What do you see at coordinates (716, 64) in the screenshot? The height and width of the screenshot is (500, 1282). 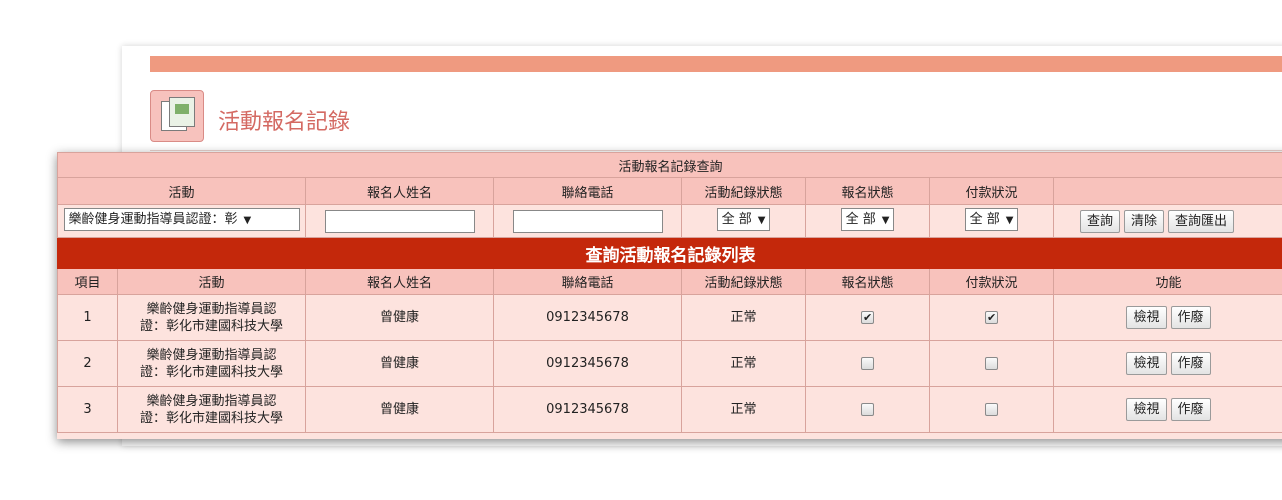 I see `top-accent-bar` at bounding box center [716, 64].